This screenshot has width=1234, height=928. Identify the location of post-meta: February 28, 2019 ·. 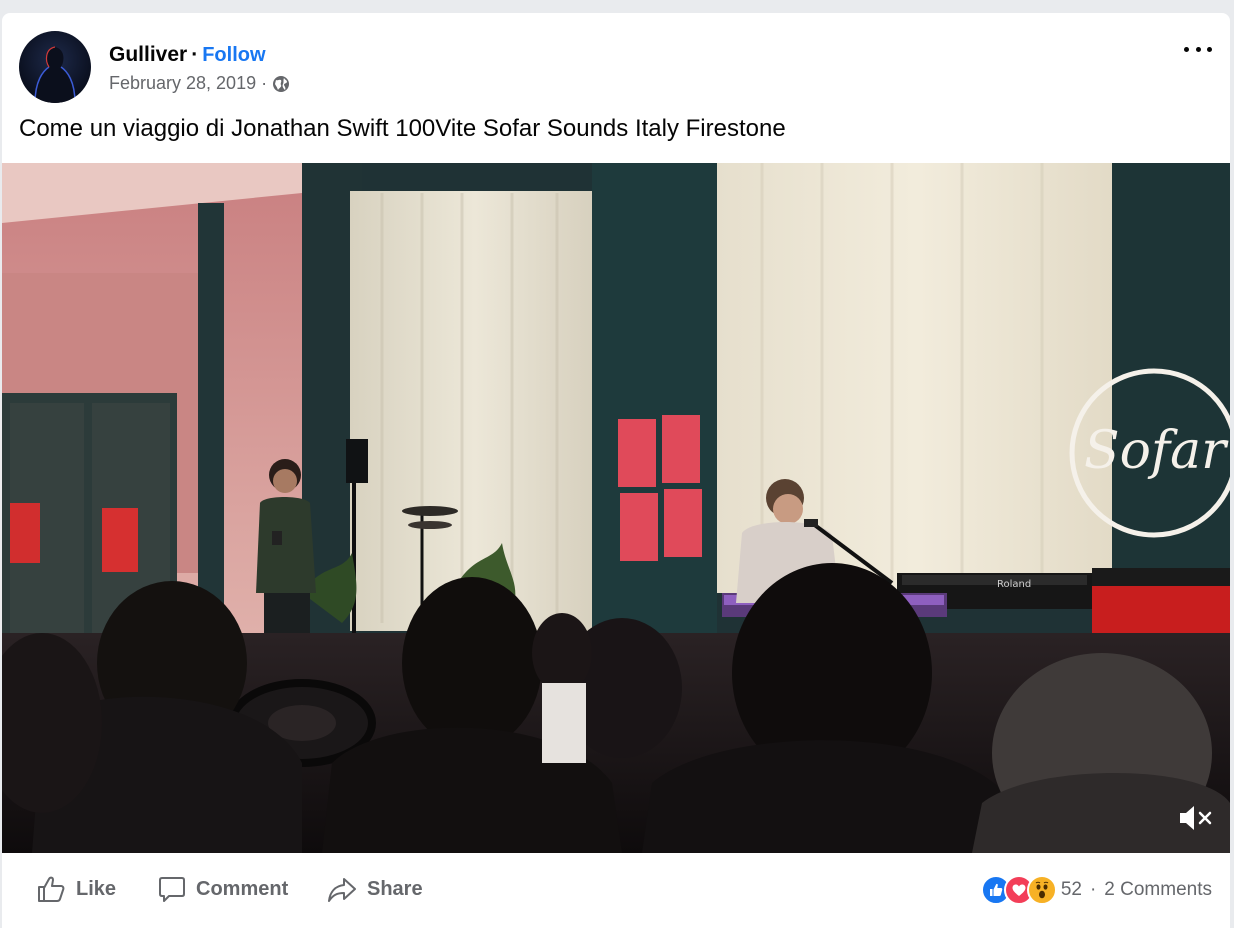
(199, 83).